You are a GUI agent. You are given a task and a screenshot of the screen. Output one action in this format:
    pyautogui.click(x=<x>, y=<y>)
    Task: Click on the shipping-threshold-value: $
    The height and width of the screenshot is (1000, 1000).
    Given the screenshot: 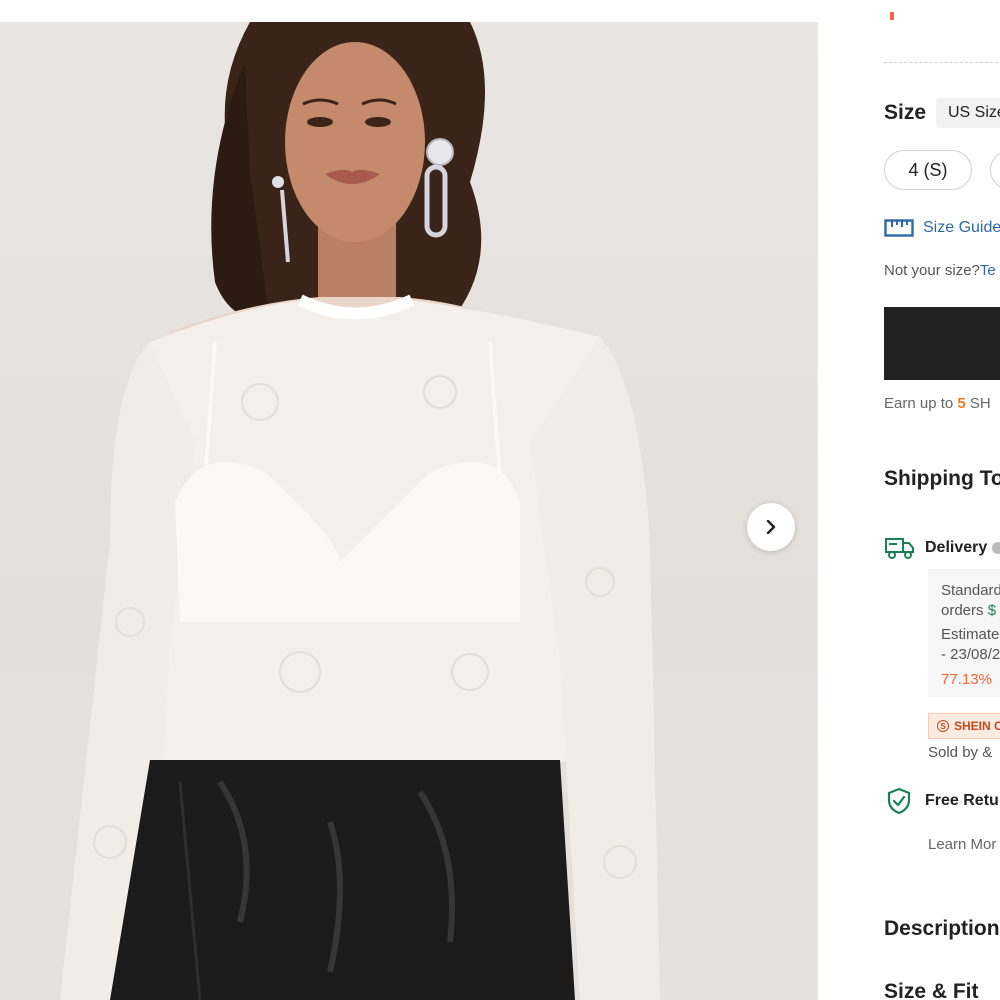 What is the action you would take?
    pyautogui.click(x=992, y=610)
    